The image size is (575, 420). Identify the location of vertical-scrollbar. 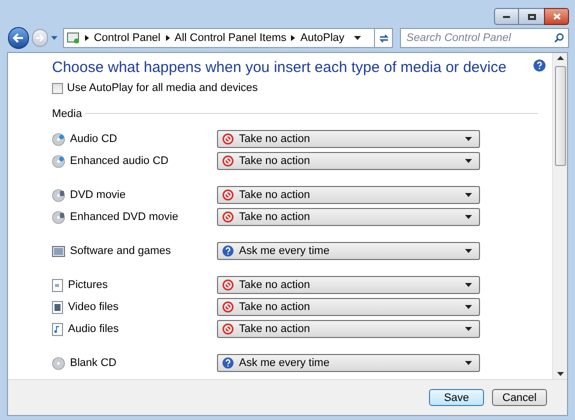
(559, 216).